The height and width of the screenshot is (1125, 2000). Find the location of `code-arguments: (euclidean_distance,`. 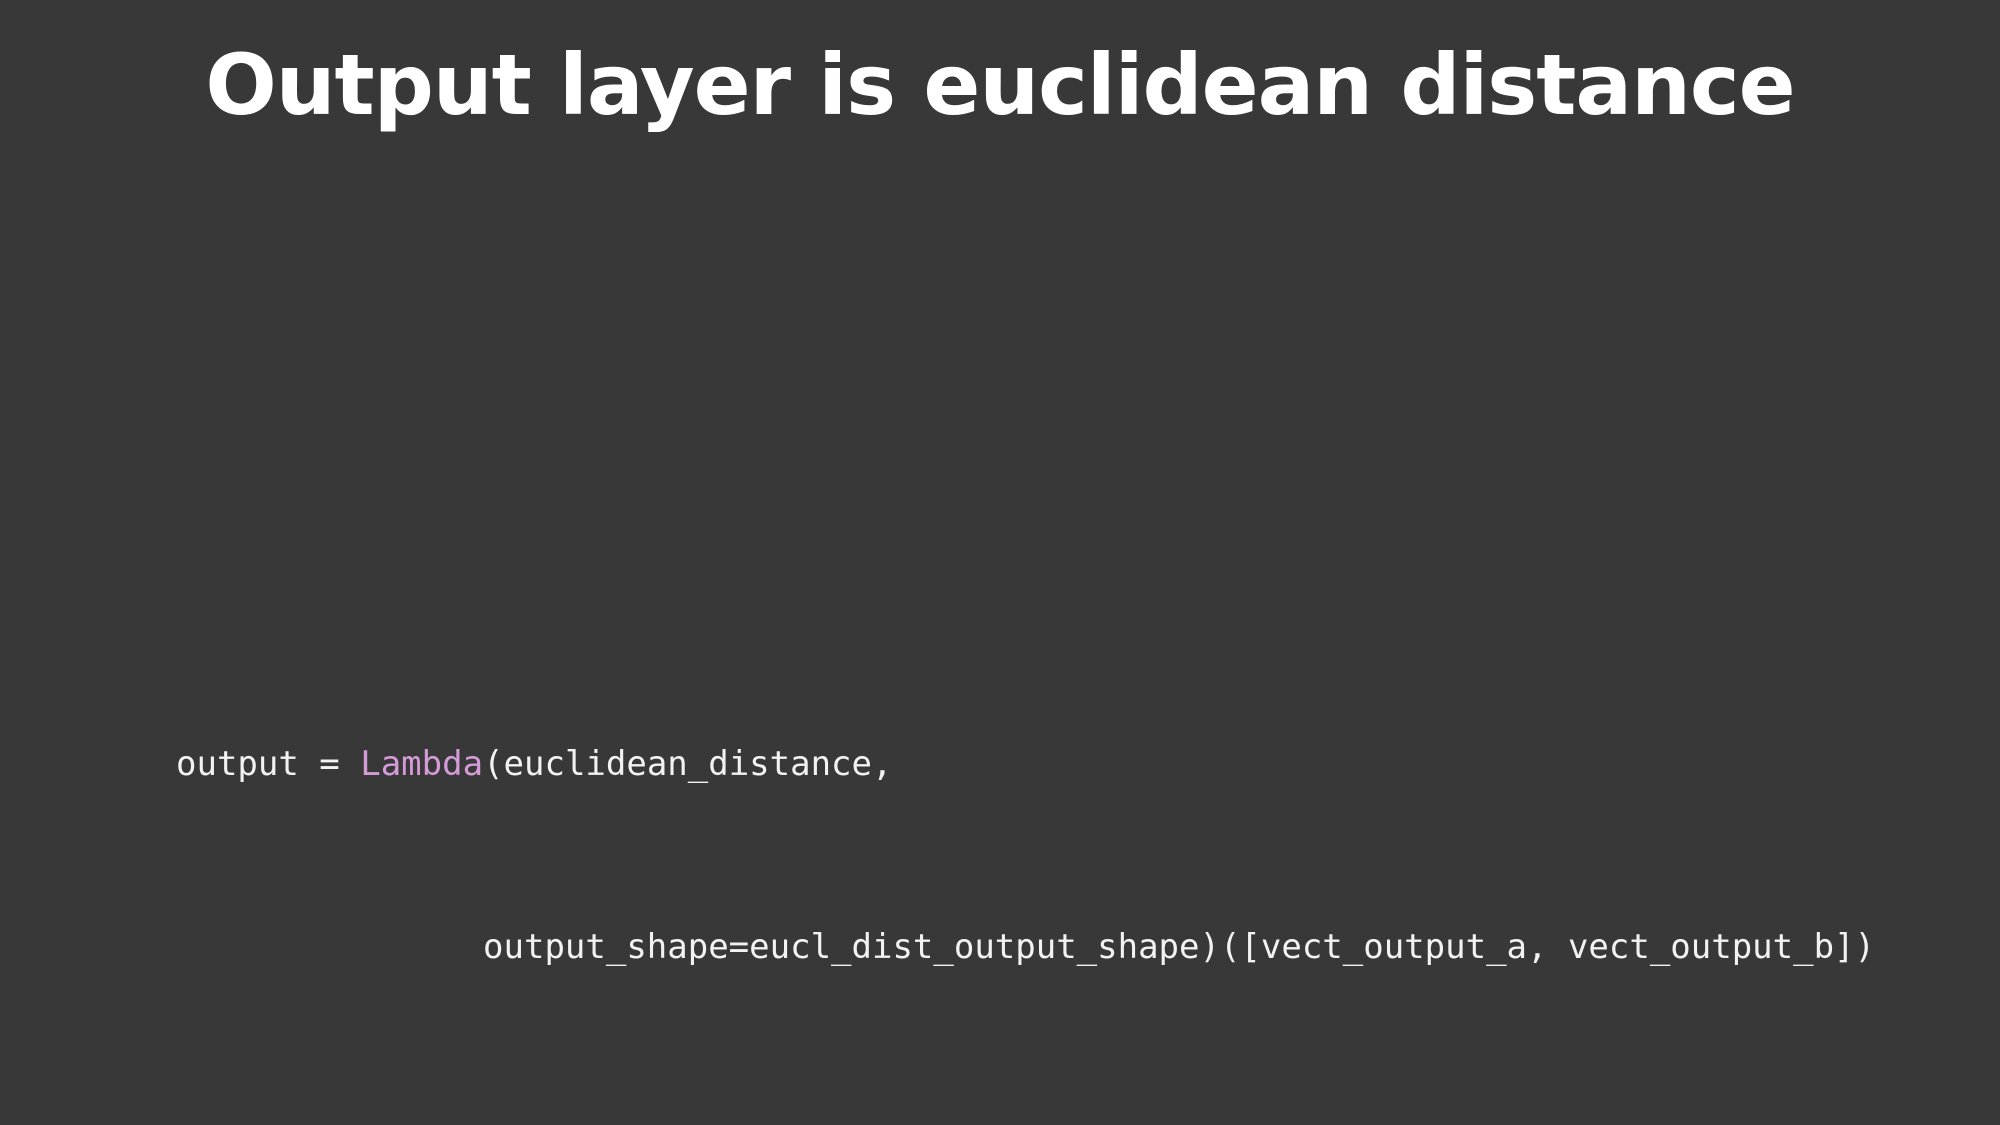

code-arguments: (euclidean_distance, is located at coordinates (688, 764).